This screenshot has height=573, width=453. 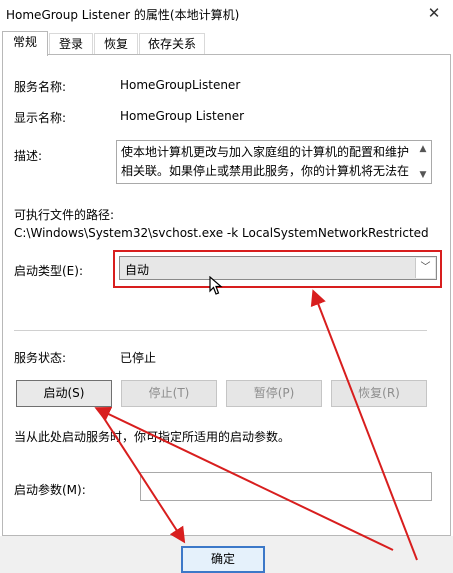 What do you see at coordinates (169, 393) in the screenshot?
I see `stop-button: 停止(T)` at bounding box center [169, 393].